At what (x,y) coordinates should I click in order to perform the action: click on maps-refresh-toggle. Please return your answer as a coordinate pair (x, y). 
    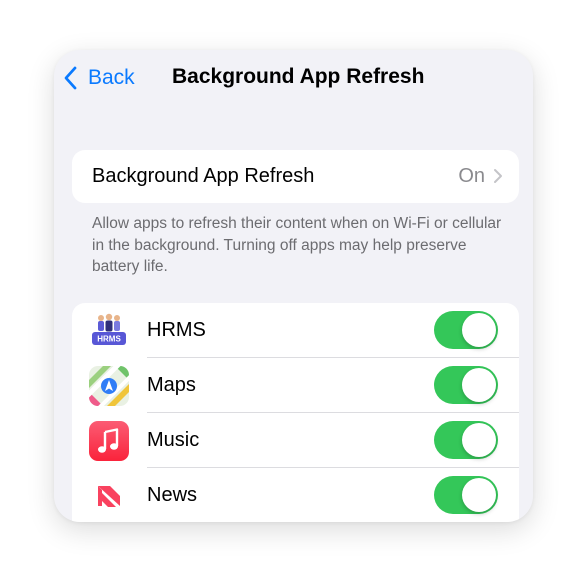
    Looking at the image, I should click on (466, 385).